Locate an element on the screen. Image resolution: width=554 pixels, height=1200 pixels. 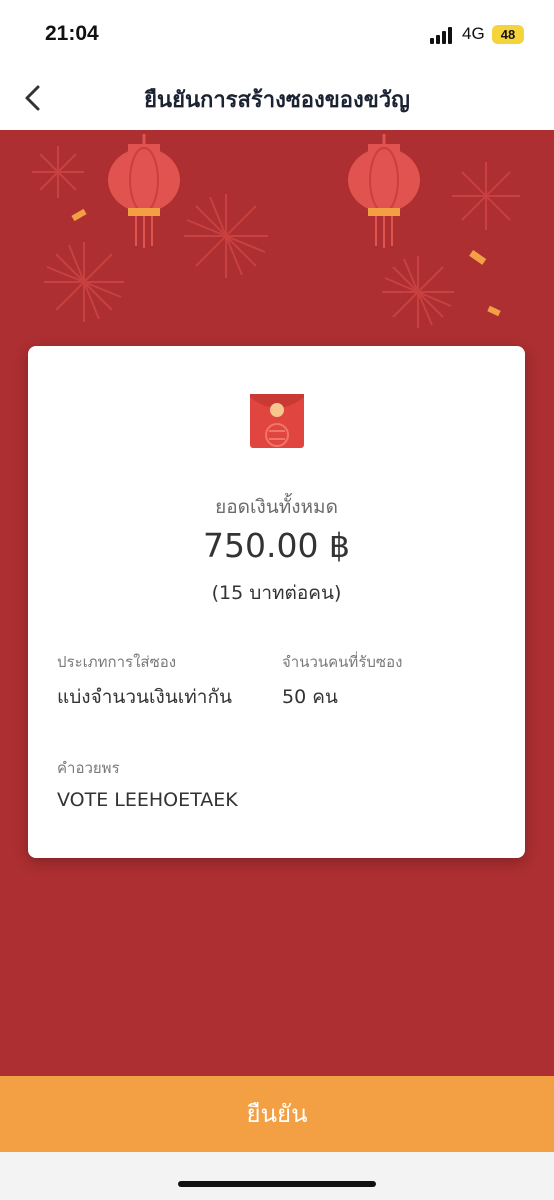
status-bar: 21:04 4G 48 is located at coordinates (277, 34).